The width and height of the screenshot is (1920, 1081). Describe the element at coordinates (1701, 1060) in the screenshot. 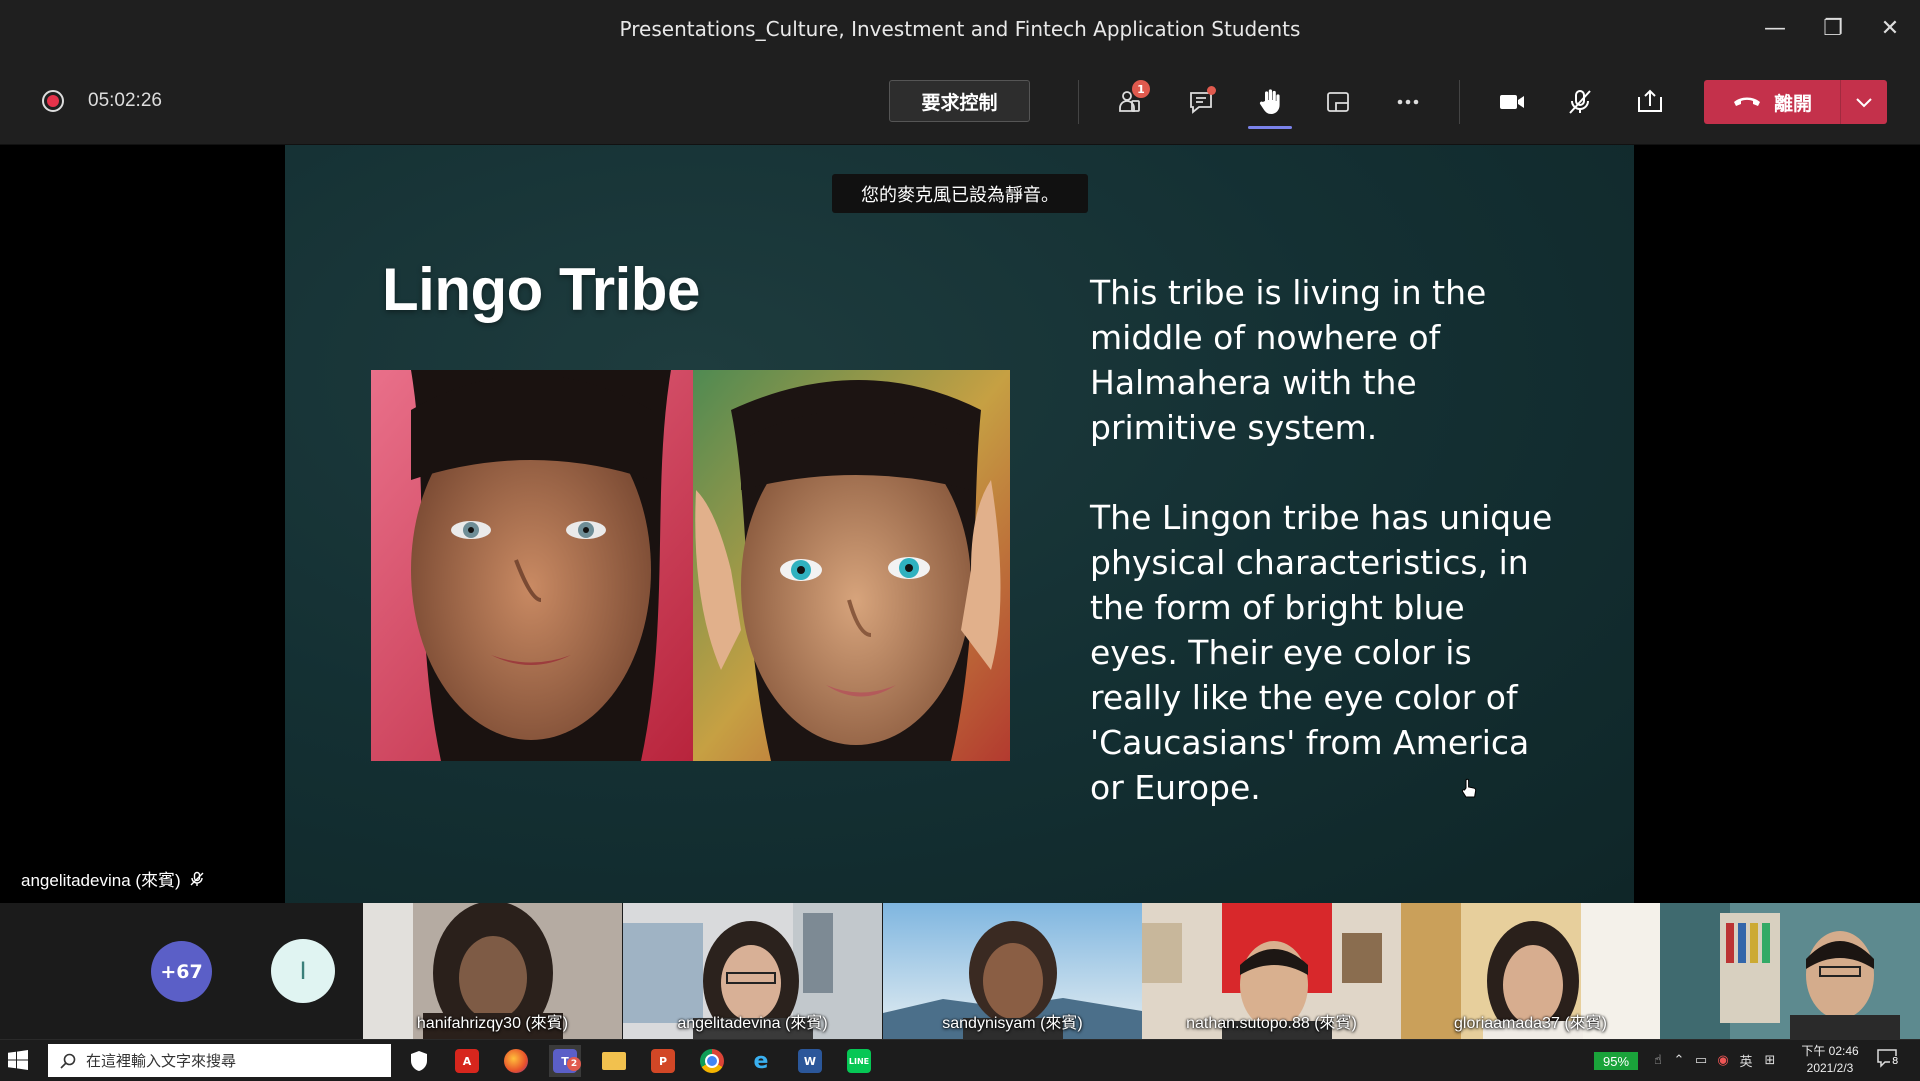

I see `network-icon: ▭` at that location.